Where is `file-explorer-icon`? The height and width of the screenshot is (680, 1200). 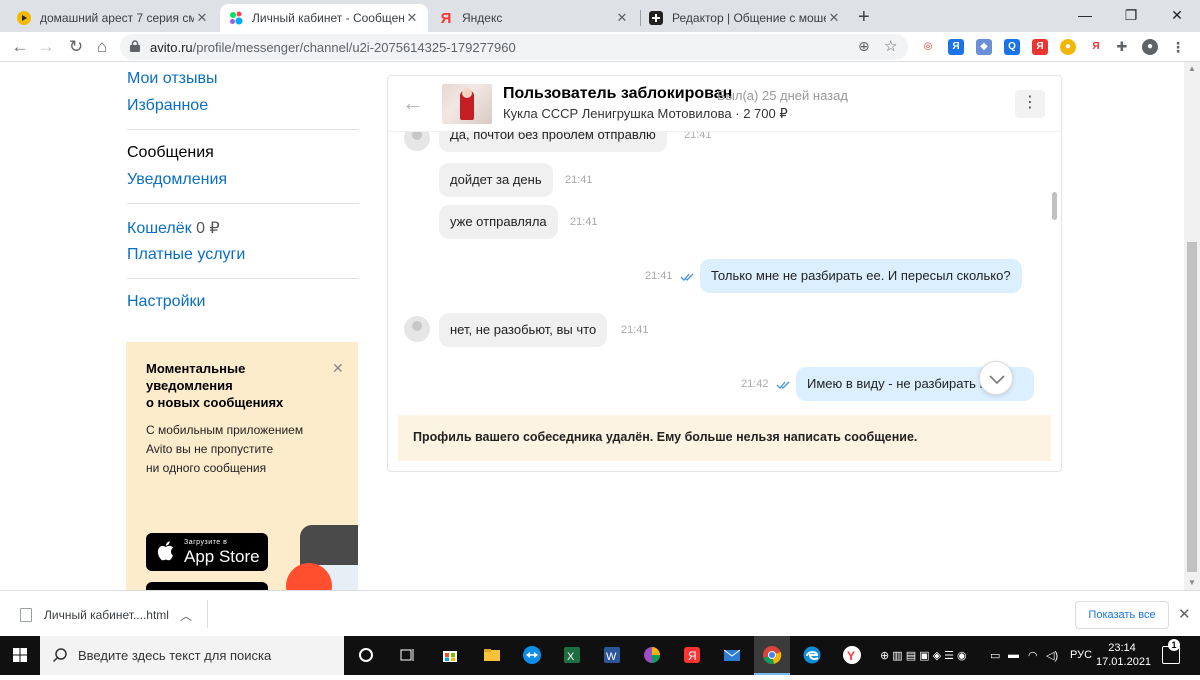
file-explorer-icon is located at coordinates (492, 655).